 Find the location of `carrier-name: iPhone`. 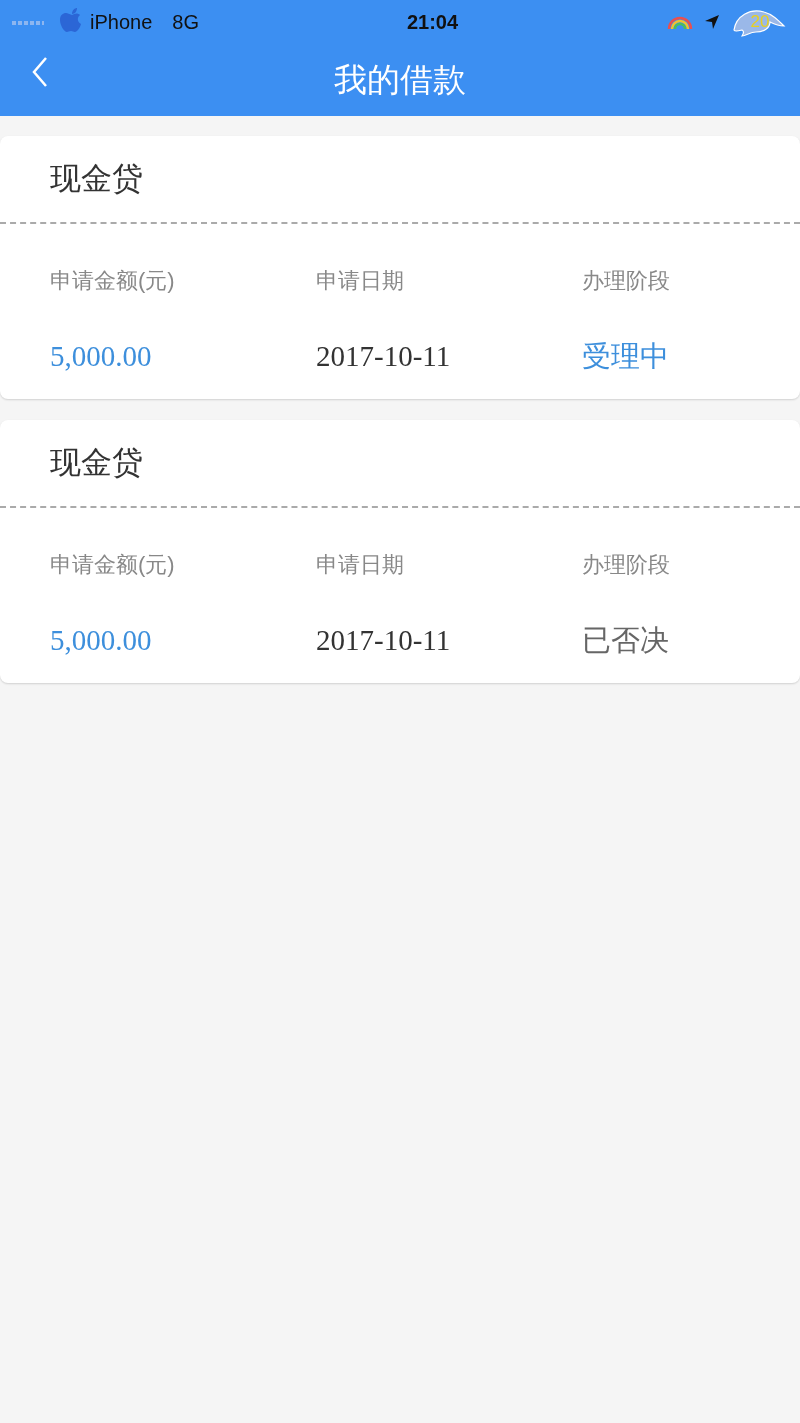

carrier-name: iPhone is located at coordinates (121, 22).